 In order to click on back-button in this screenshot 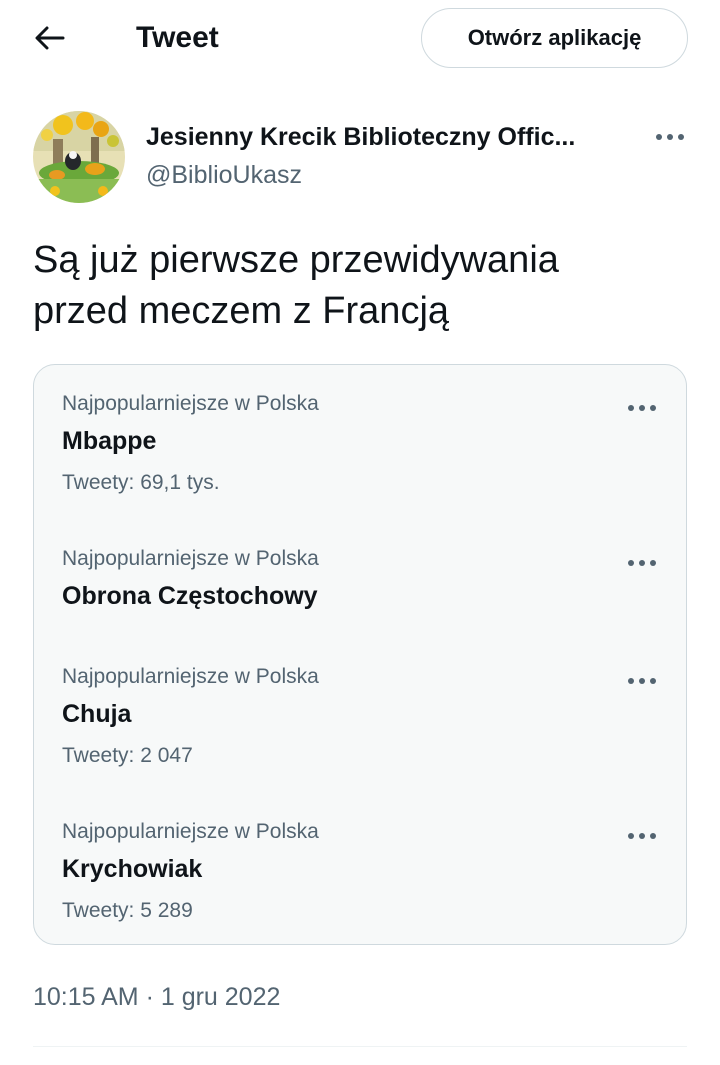, I will do `click(50, 38)`.